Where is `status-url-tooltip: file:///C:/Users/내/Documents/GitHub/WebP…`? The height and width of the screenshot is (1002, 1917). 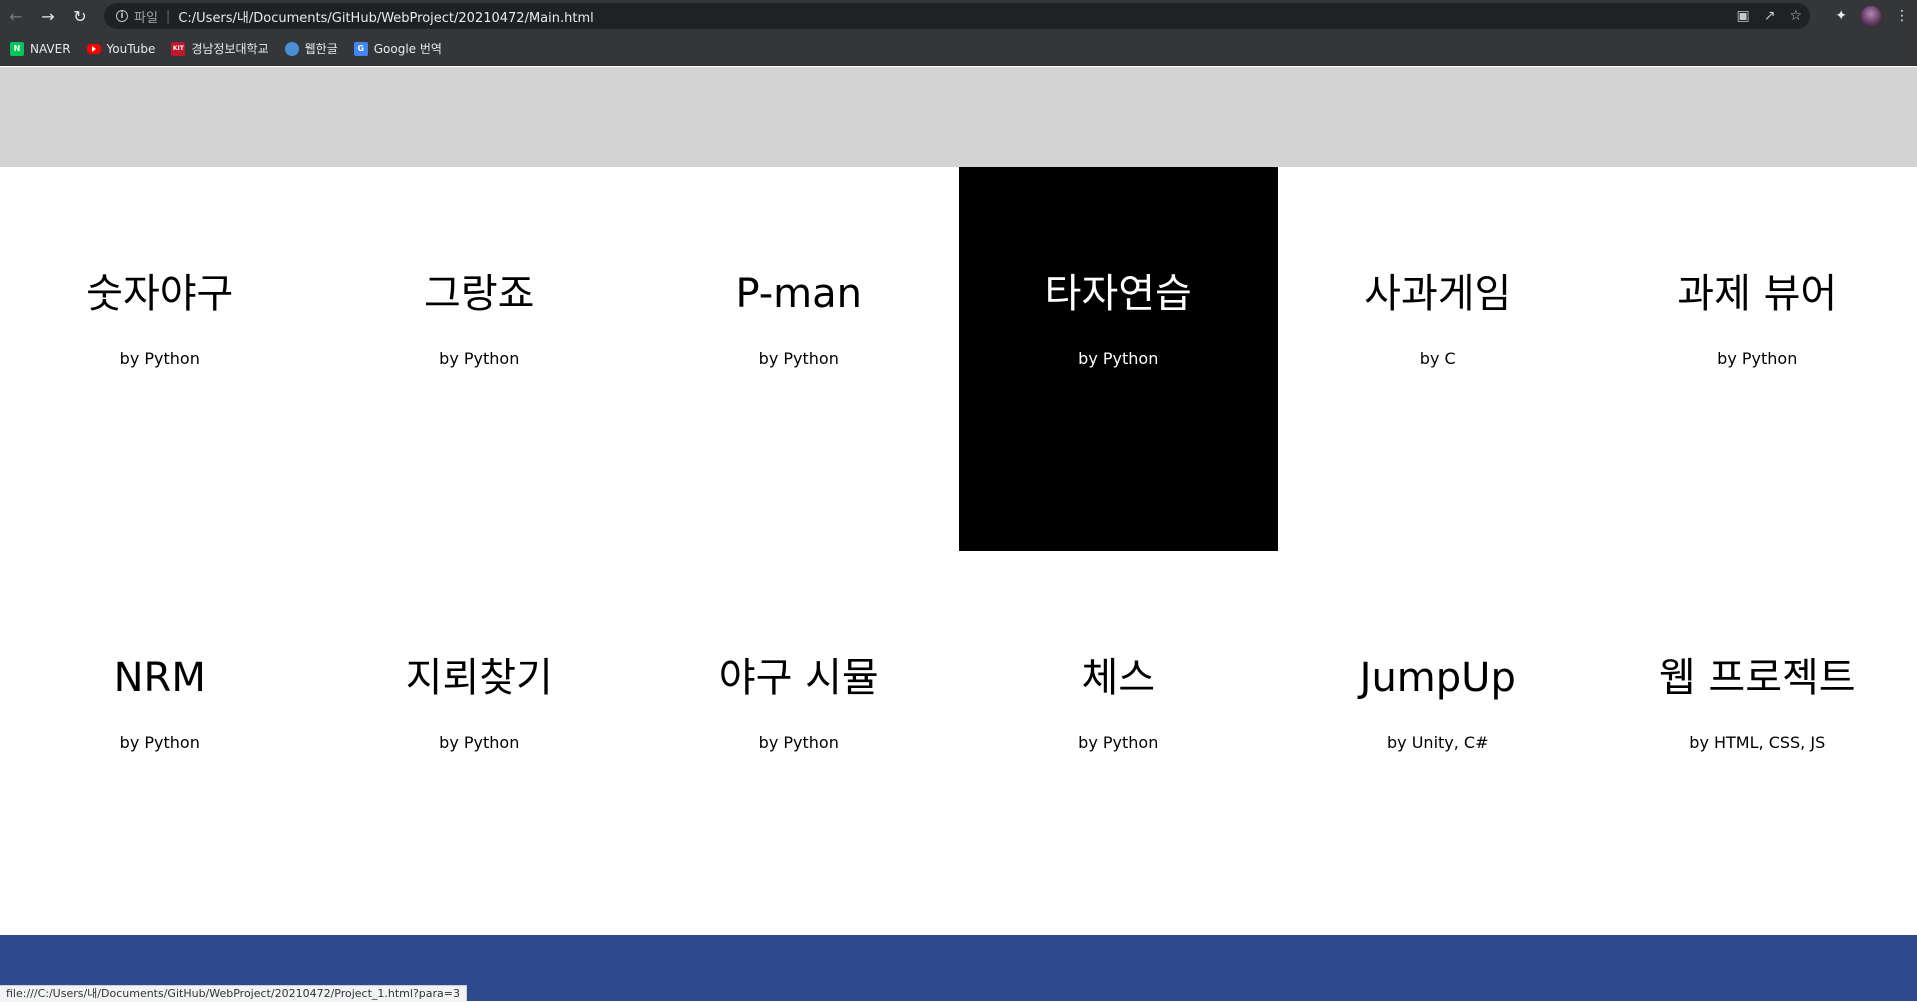
status-url-tooltip: file:///C:/Users/내/Documents/GitHub/WebP… is located at coordinates (233, 993).